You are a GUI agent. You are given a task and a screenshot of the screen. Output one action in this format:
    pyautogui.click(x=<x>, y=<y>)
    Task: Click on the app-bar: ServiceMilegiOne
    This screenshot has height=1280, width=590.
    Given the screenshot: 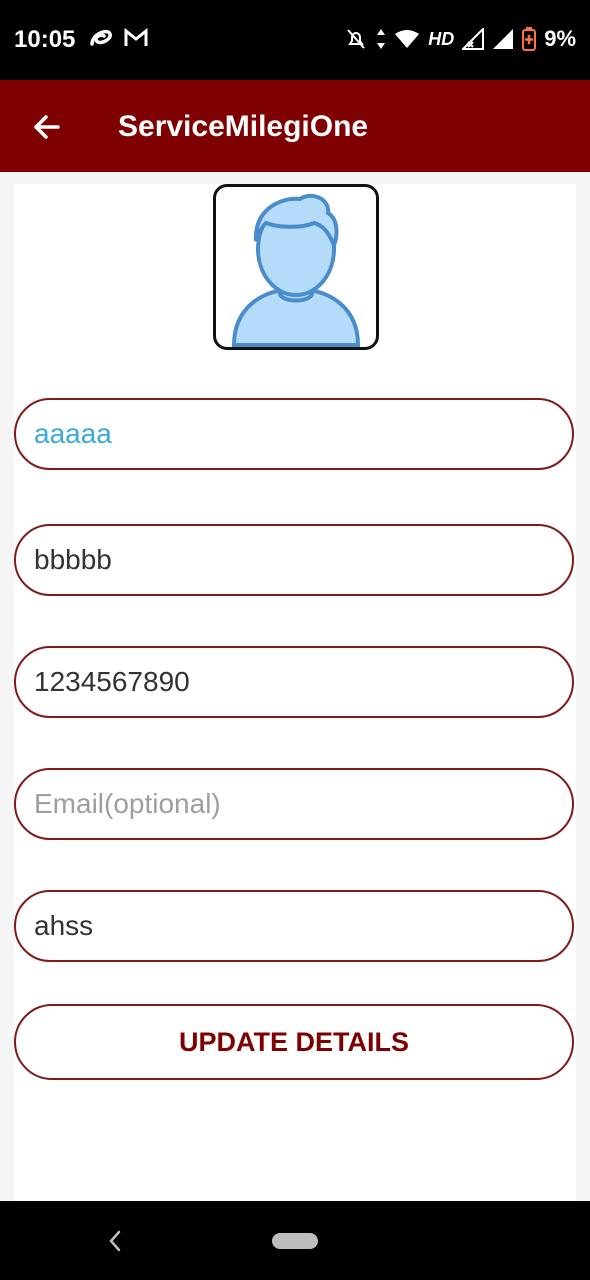 What is the action you would take?
    pyautogui.click(x=295, y=126)
    